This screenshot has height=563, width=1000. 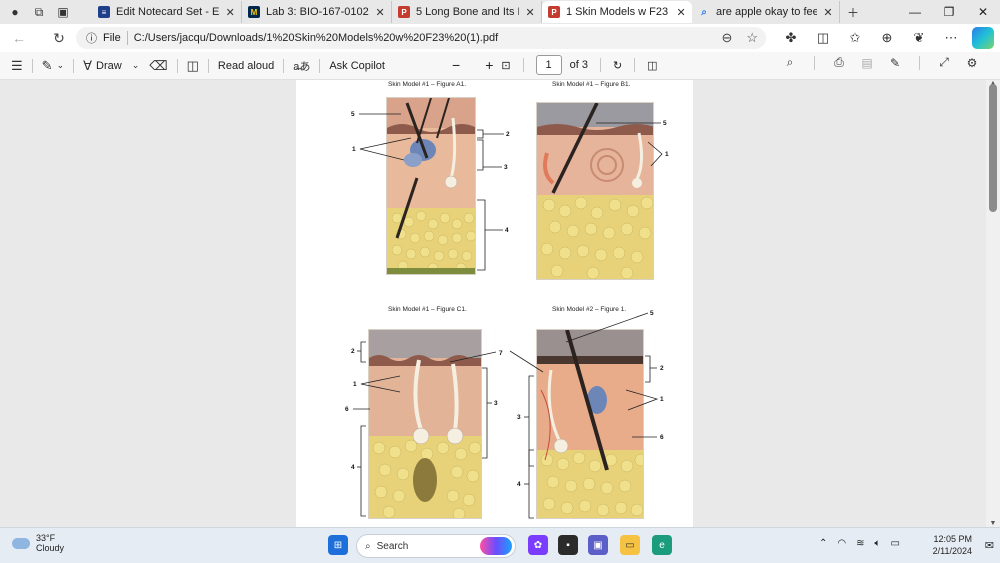 What do you see at coordinates (104, 12) in the screenshot?
I see `notecard-icon: ≡` at bounding box center [104, 12].